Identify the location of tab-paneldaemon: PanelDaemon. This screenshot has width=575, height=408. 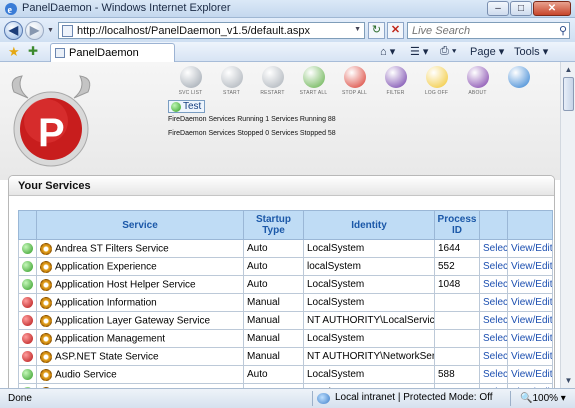
(112, 52).